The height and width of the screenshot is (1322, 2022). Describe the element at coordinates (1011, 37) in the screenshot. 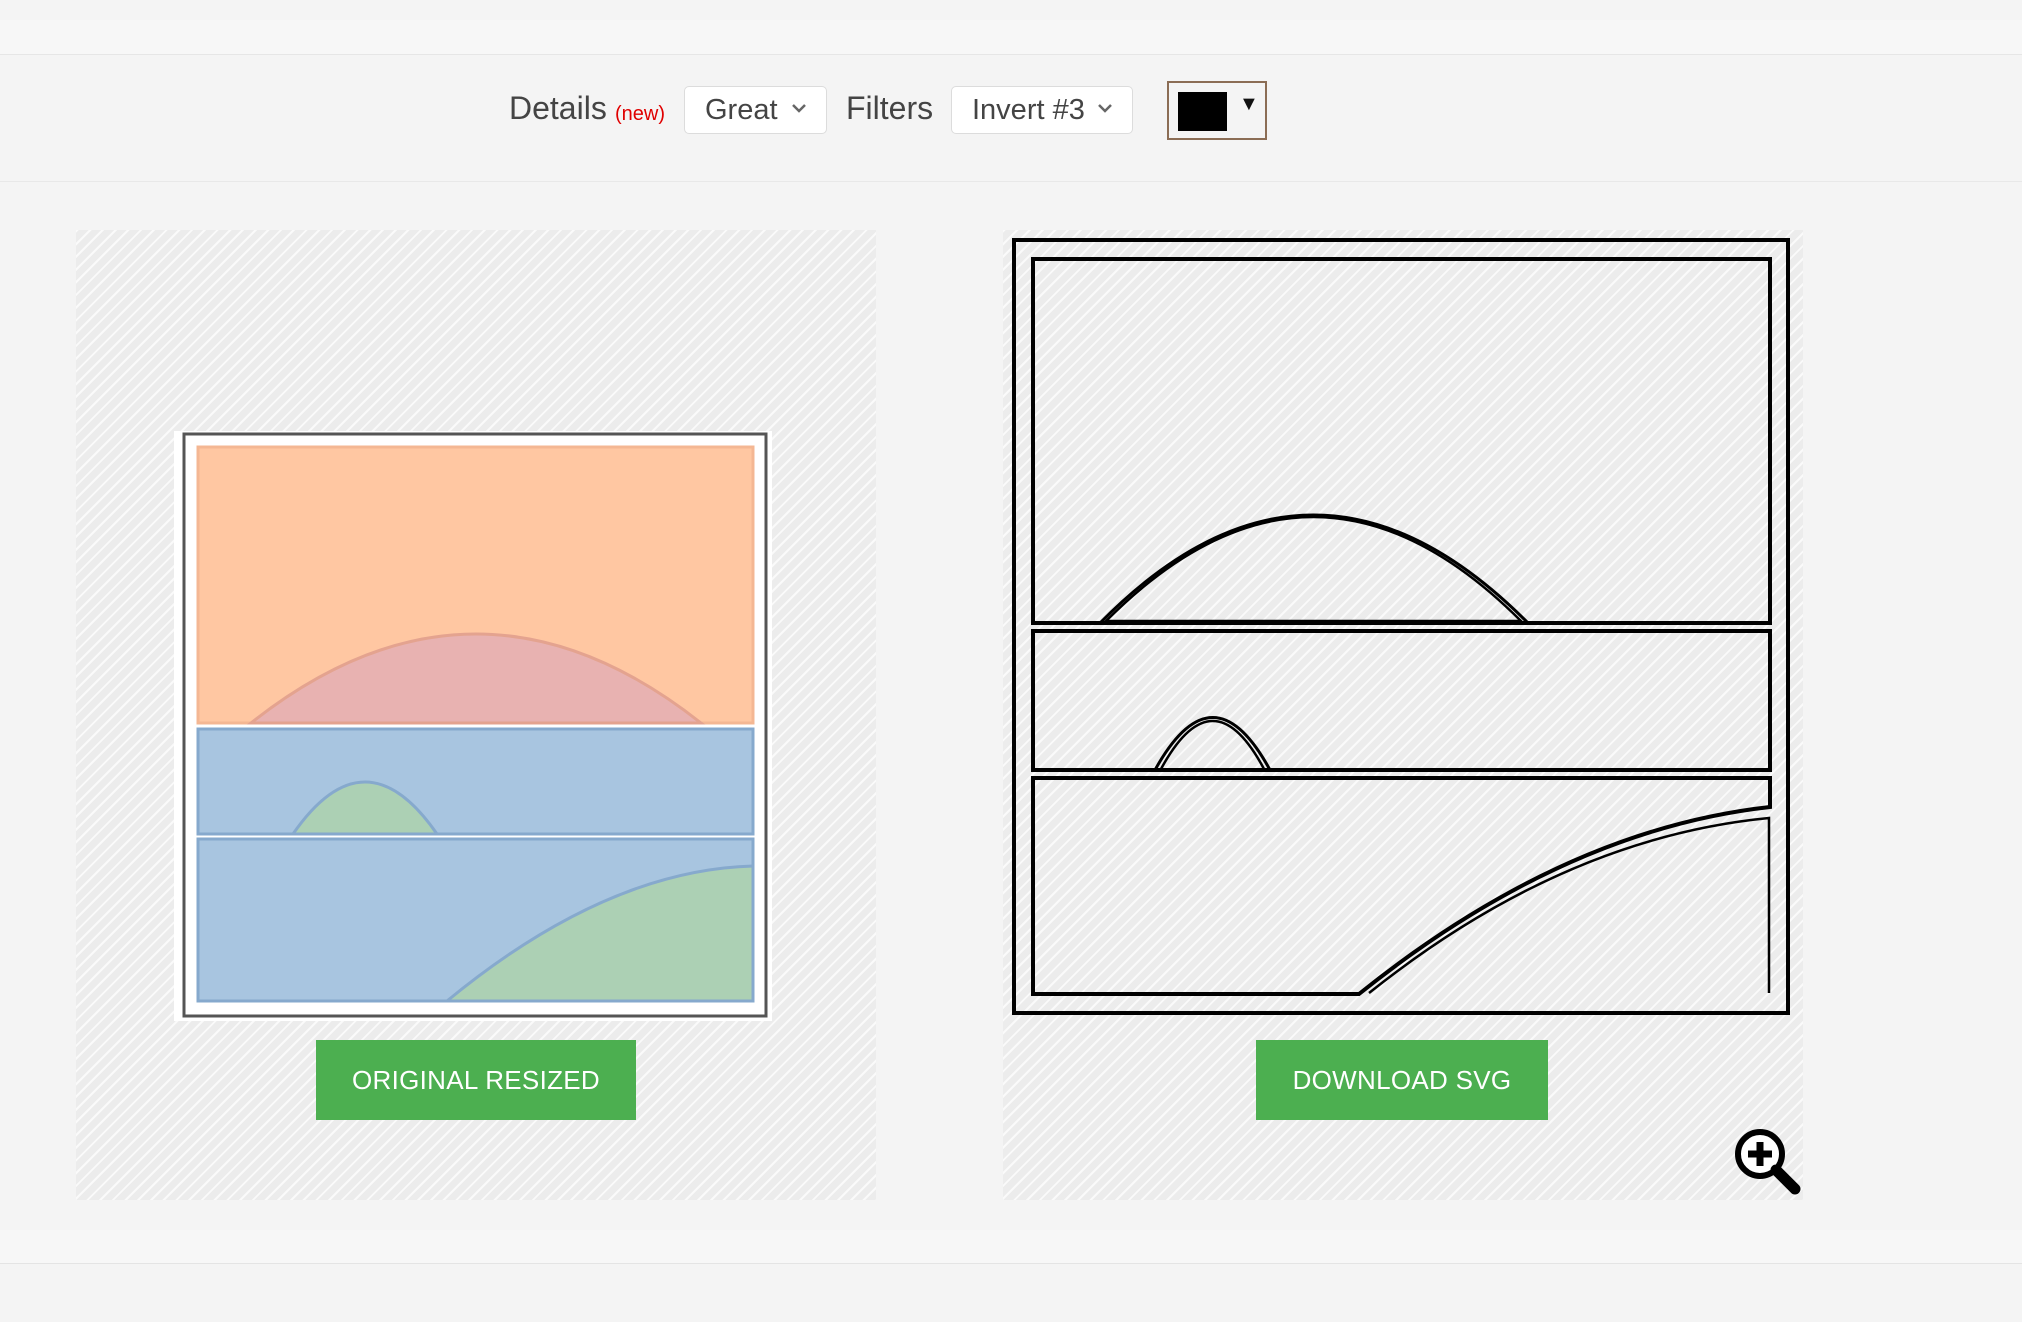

I see `top-band` at that location.